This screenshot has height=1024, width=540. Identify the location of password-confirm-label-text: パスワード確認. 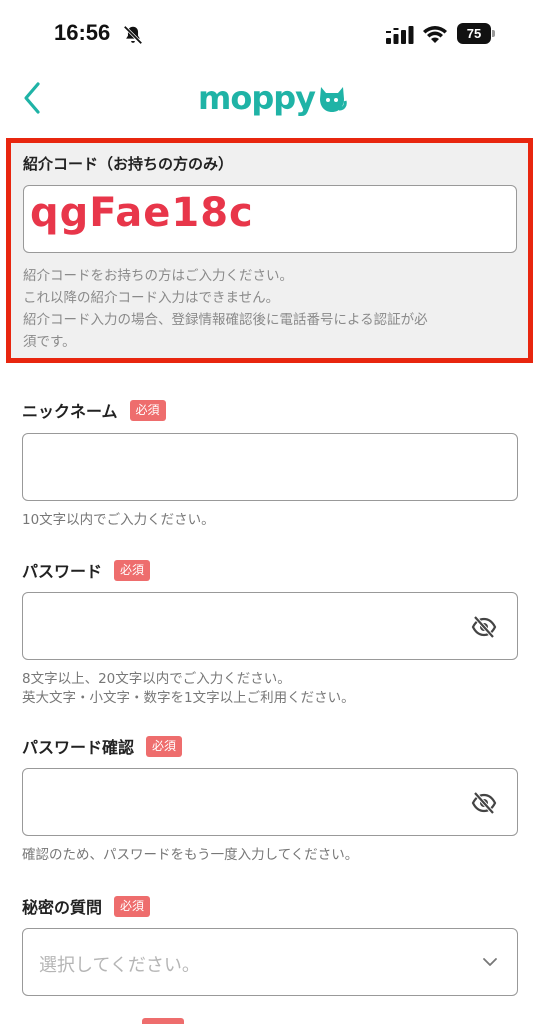
(78, 747).